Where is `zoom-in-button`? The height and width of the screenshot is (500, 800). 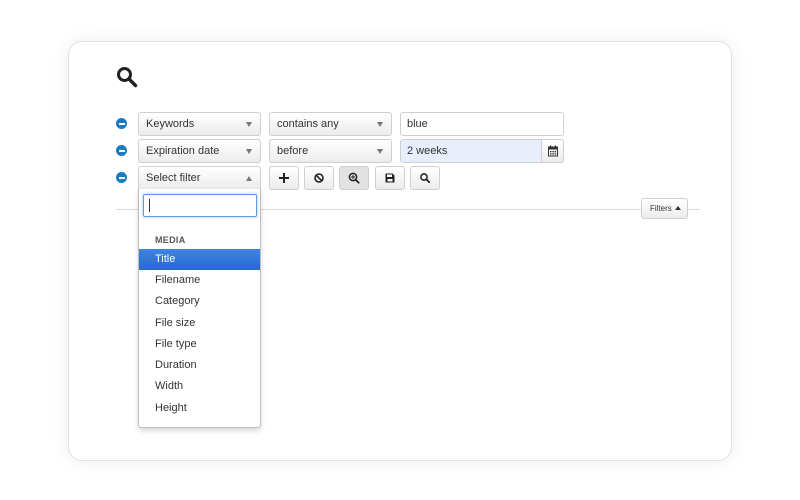
zoom-in-button is located at coordinates (354, 178).